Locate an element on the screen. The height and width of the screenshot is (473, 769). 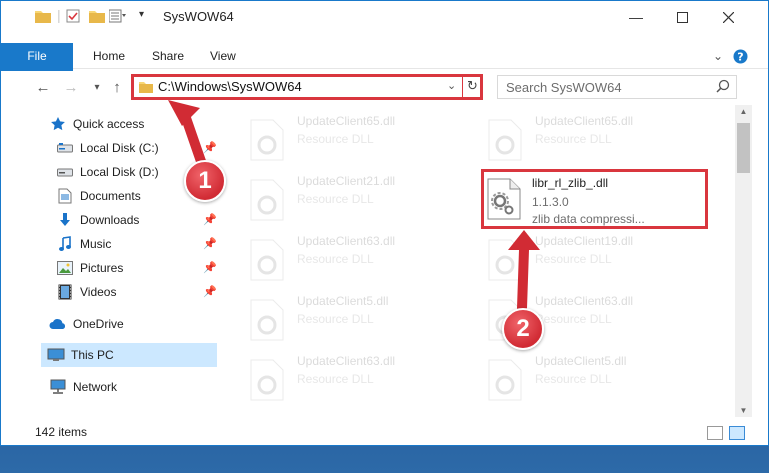
tab-home: Home is located at coordinates (109, 56).